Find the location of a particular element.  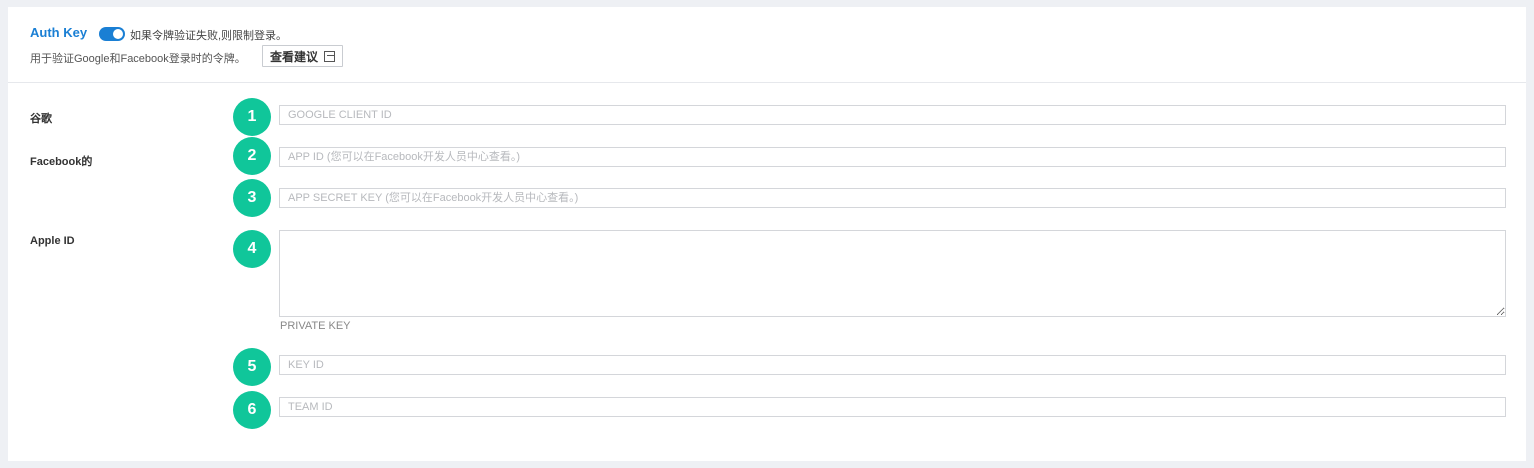

badge-6: 6 is located at coordinates (252, 410).